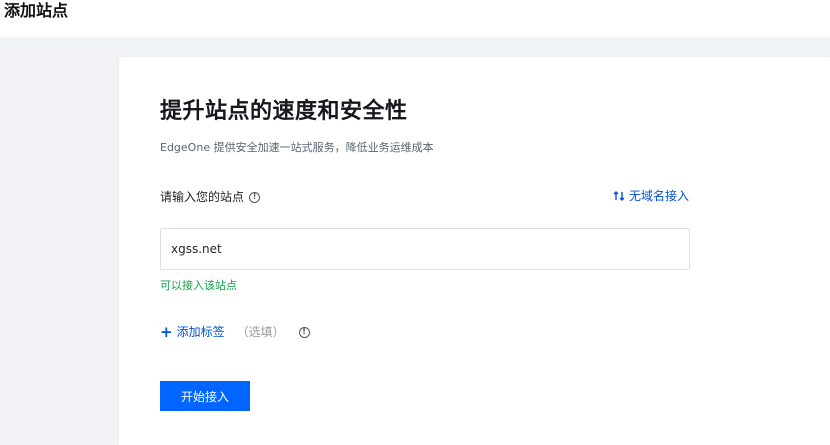  I want to click on swap-icon, so click(619, 196).